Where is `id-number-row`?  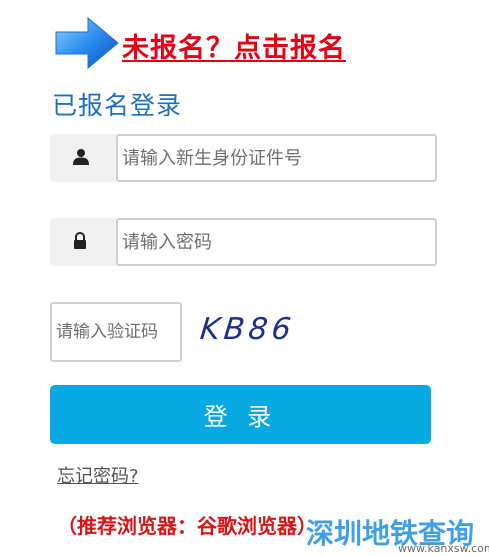
id-number-row is located at coordinates (243, 158).